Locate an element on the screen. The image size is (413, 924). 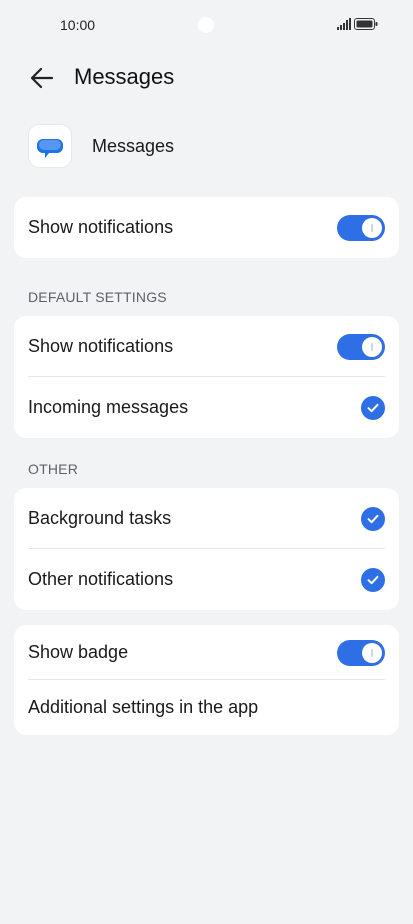
camera-cutout is located at coordinates (206, 25).